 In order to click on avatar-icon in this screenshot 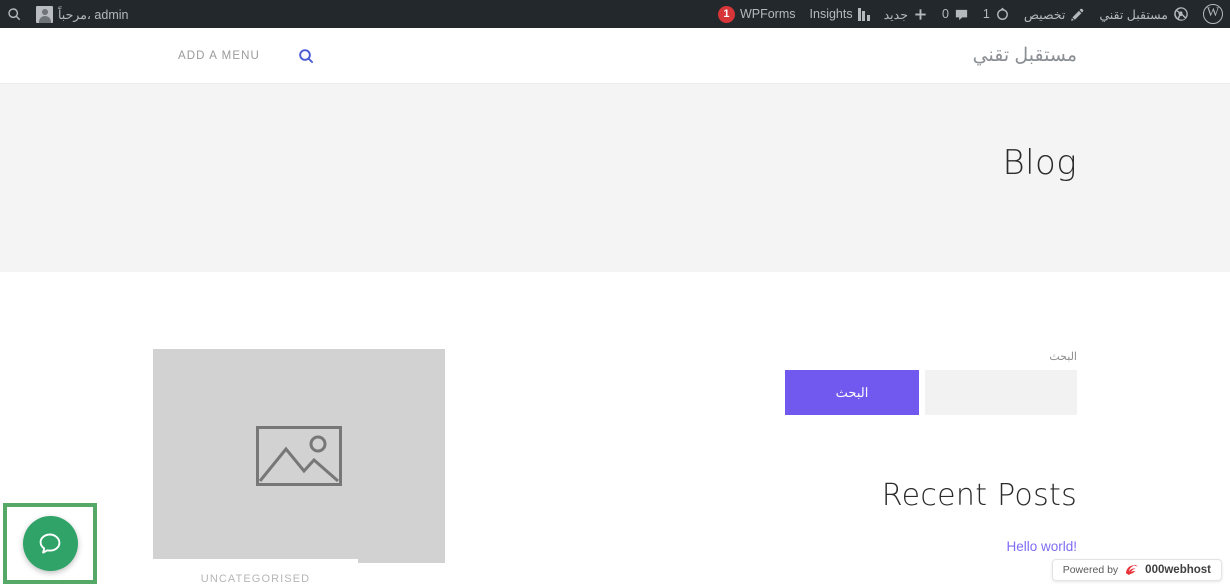, I will do `click(44, 14)`.